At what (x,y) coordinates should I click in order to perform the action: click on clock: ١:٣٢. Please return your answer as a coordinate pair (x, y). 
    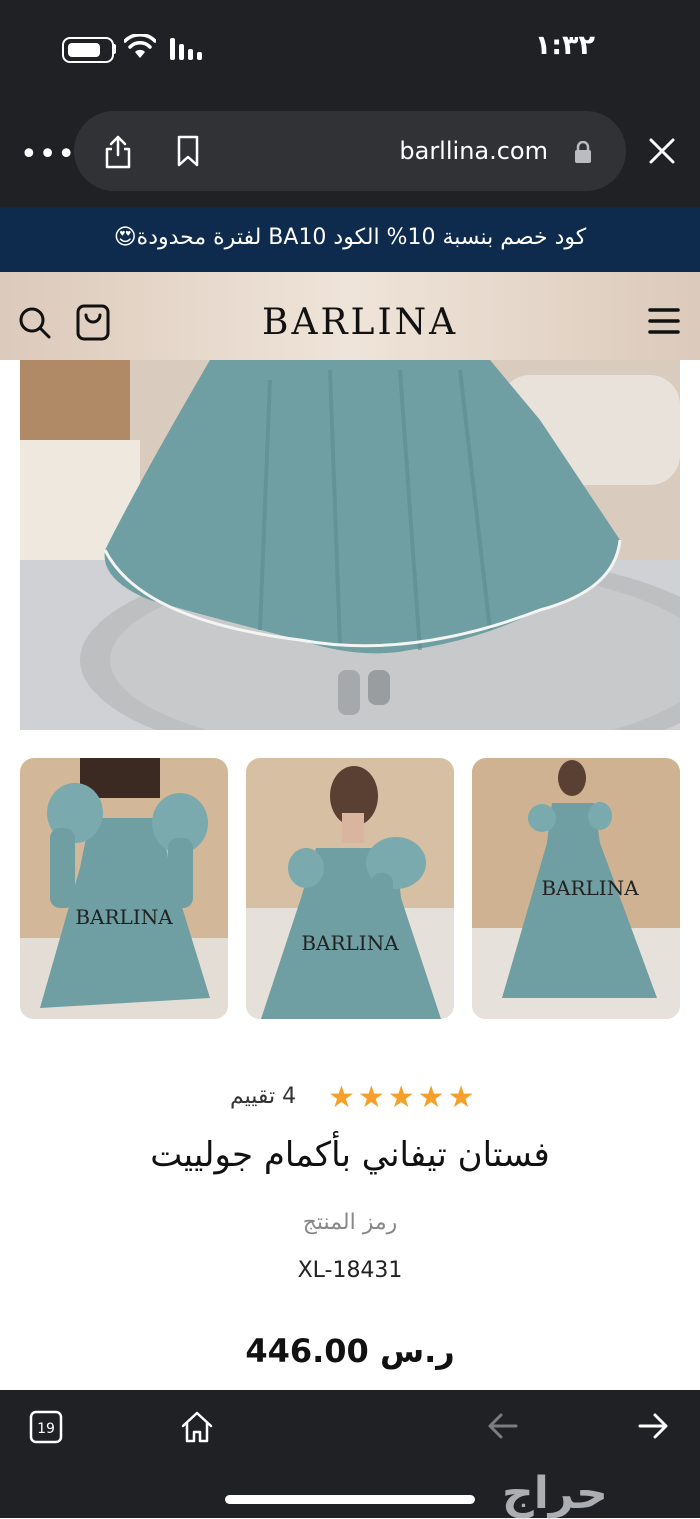
    Looking at the image, I should click on (564, 45).